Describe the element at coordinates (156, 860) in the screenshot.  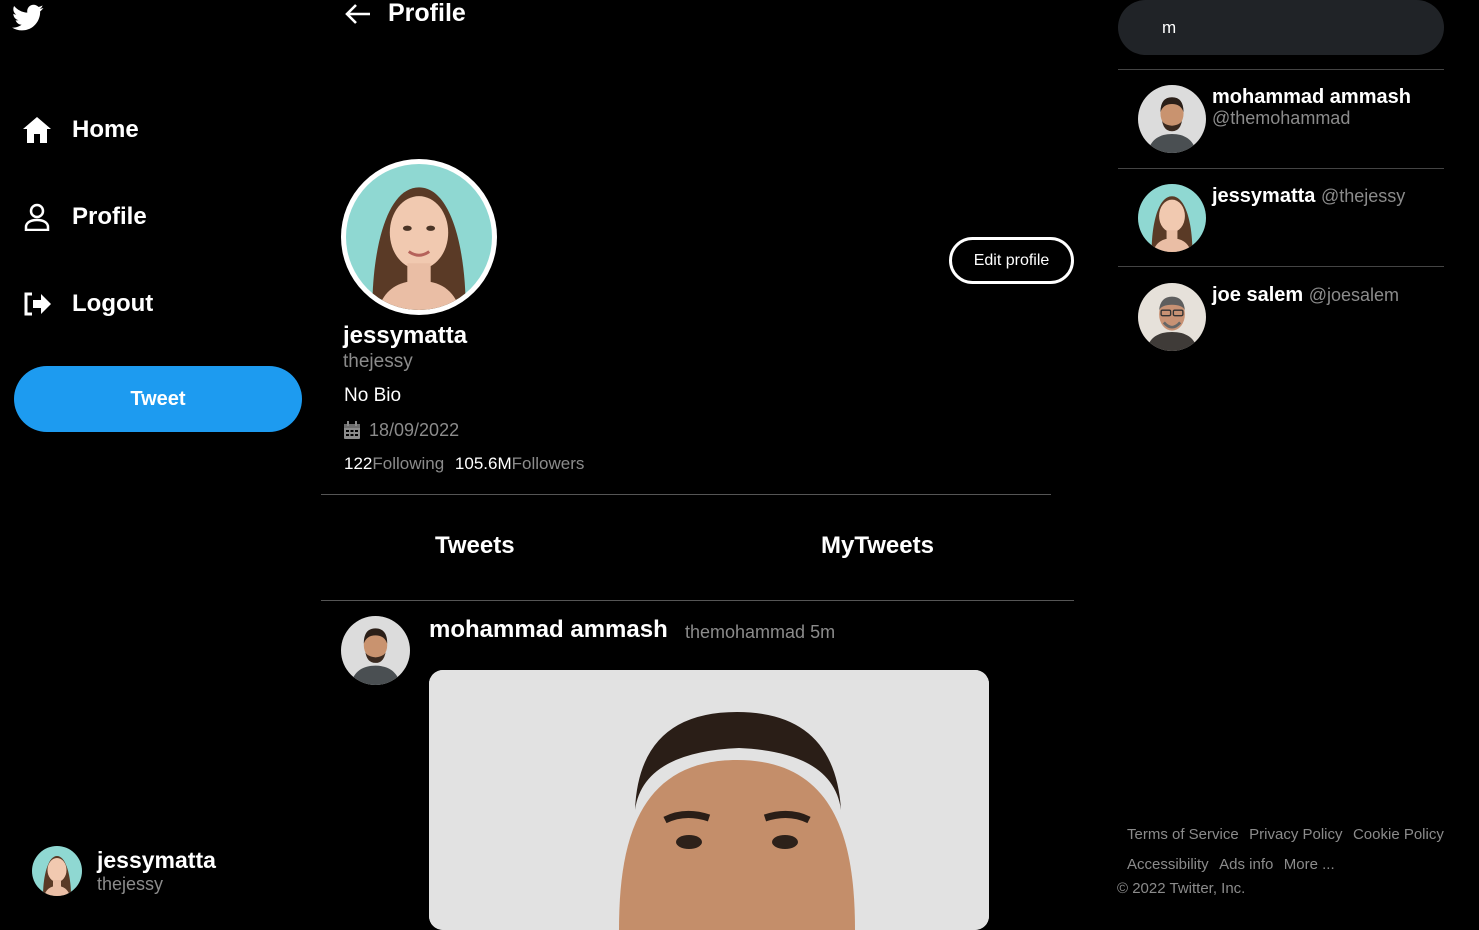
I see `current-user-name: jessymatta` at that location.